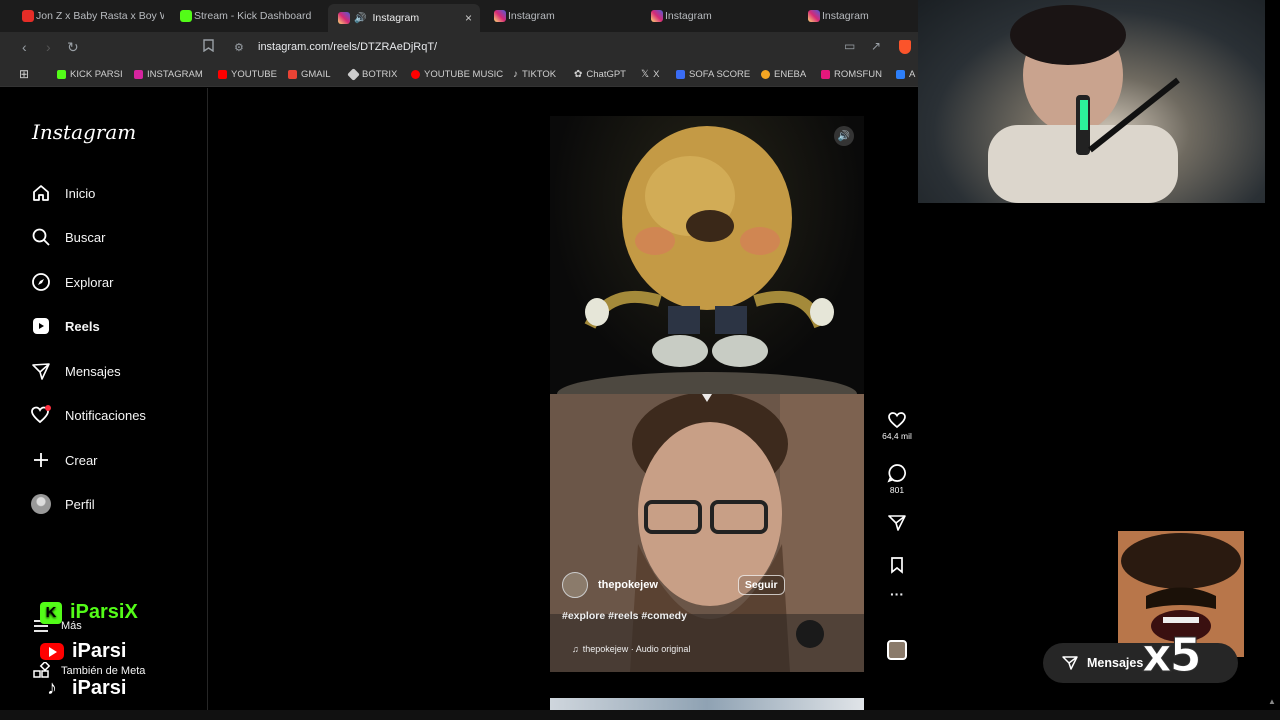  What do you see at coordinates (247, 74) in the screenshot?
I see `bookmark-youtube: YOUTUBE` at bounding box center [247, 74].